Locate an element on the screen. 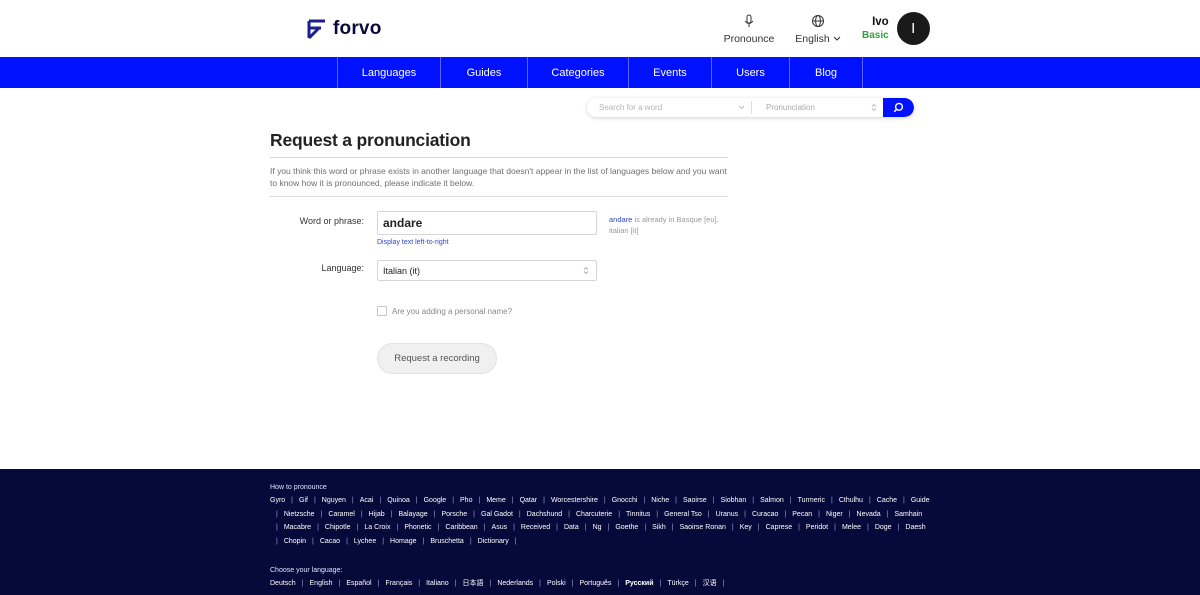 The image size is (1200, 595). footer-word-link: Asus is located at coordinates (500, 528).